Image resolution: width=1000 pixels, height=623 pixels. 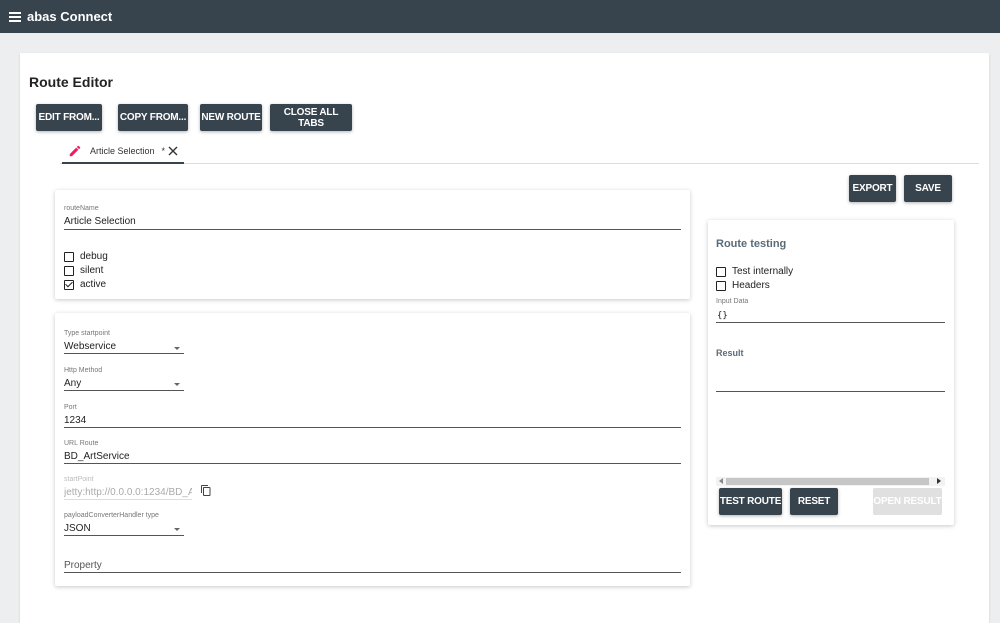 What do you see at coordinates (97, 456) in the screenshot?
I see `url-route-input: BD_ArtService` at bounding box center [97, 456].